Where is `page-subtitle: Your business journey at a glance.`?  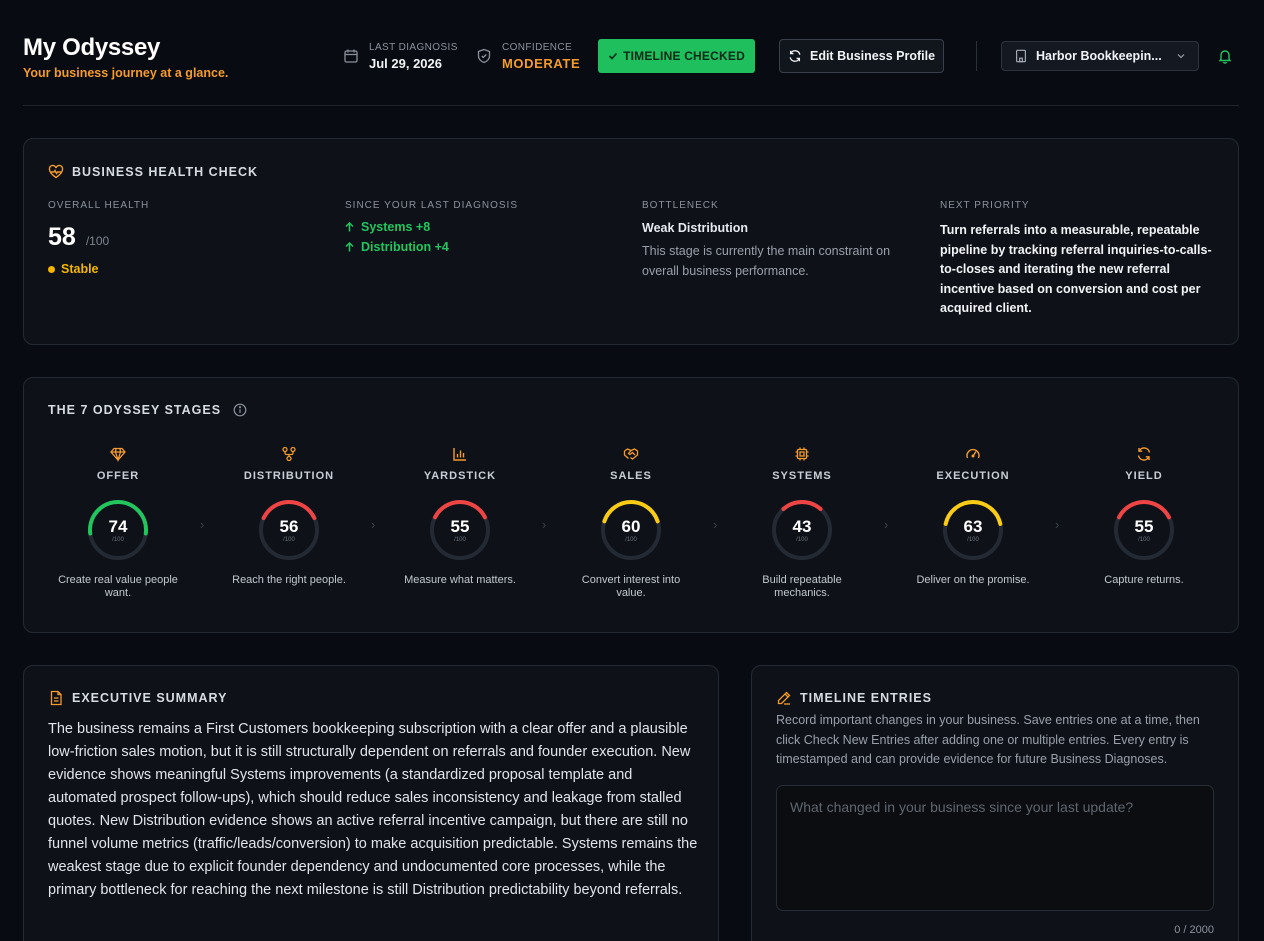 page-subtitle: Your business journey at a glance. is located at coordinates (126, 73).